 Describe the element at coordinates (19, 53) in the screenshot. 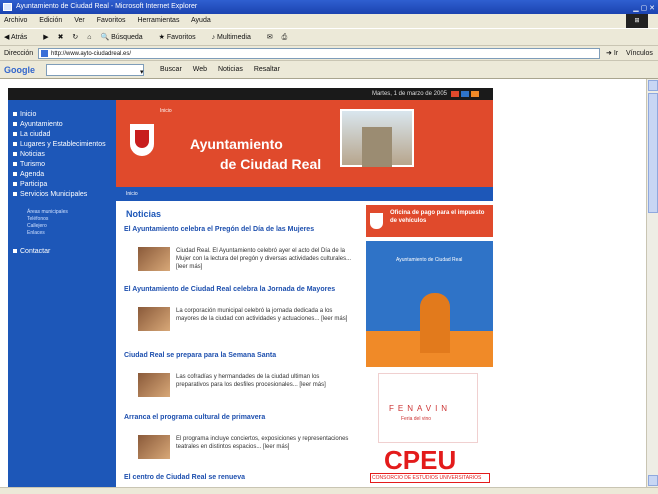

I see `address-label: Dirección` at that location.